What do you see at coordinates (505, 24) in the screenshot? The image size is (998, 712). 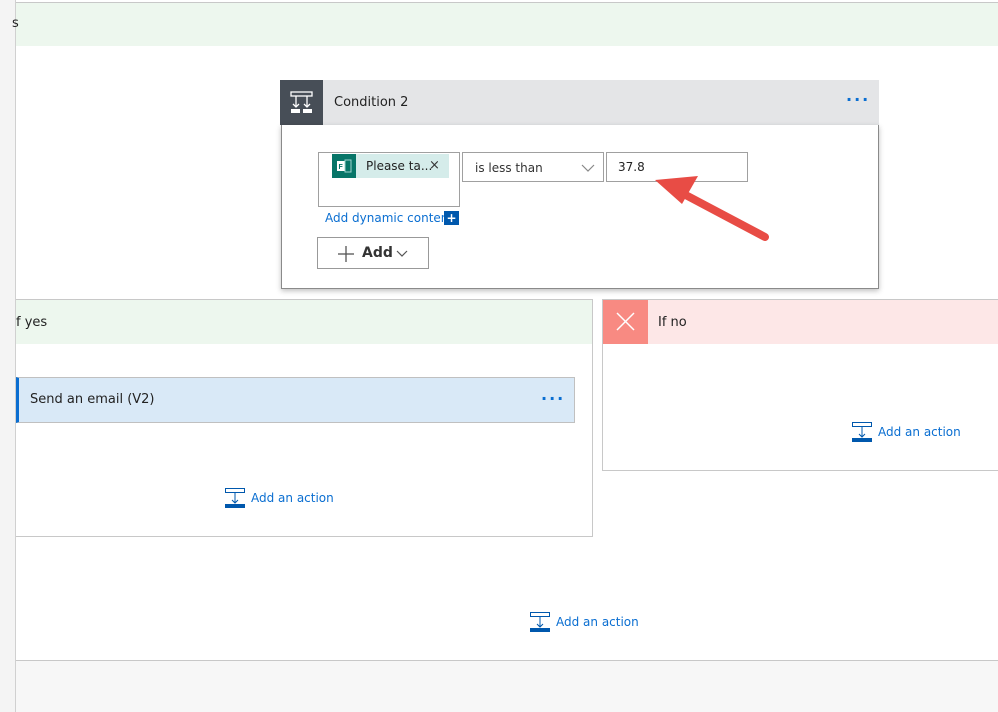 I see `parent-scope-header: s` at bounding box center [505, 24].